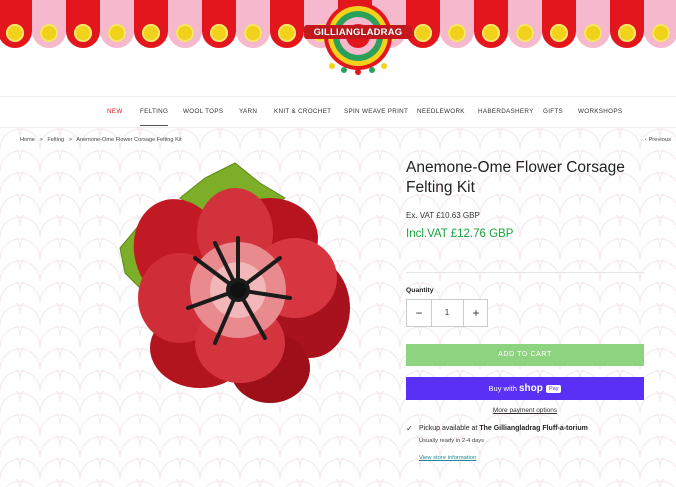 The image size is (676, 487). I want to click on quantity-input: 1, so click(447, 313).